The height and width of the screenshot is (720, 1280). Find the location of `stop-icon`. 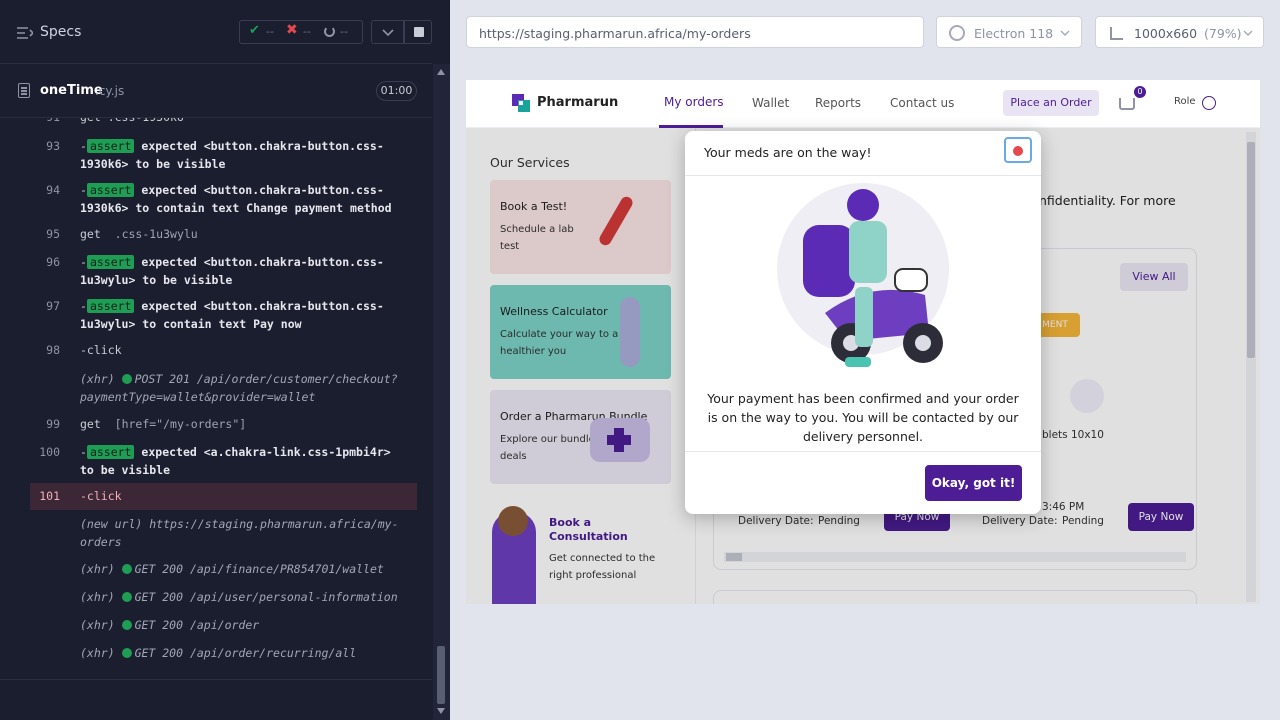

stop-icon is located at coordinates (419, 32).